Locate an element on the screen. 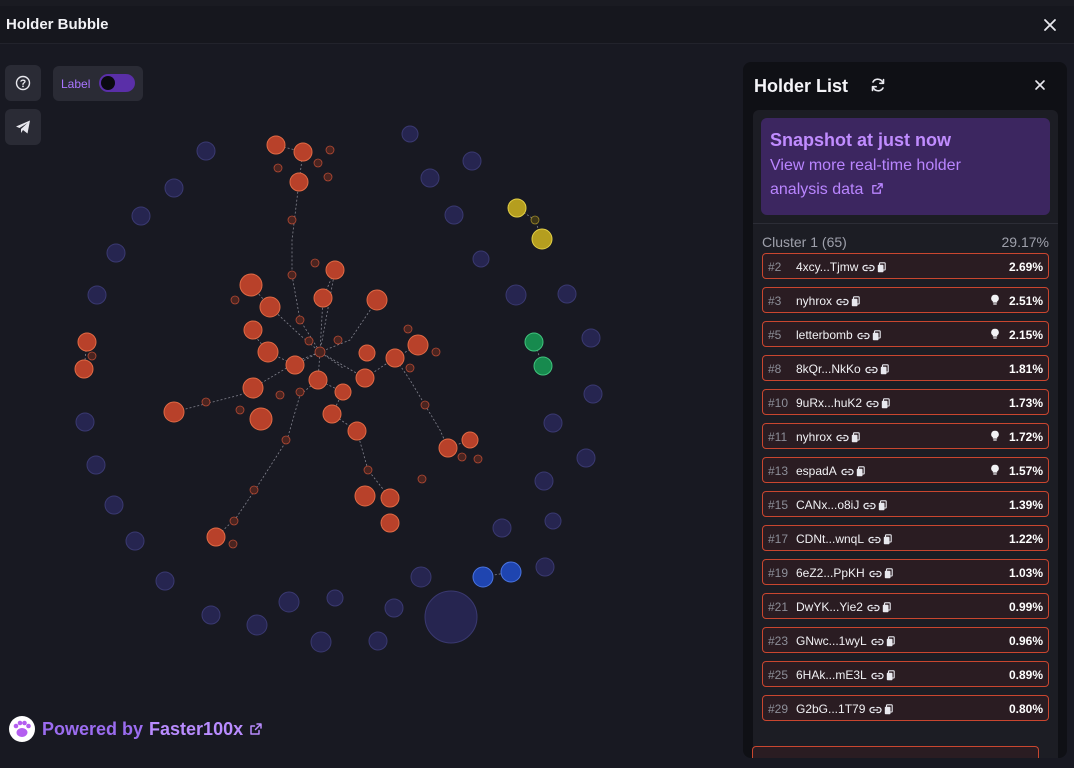 The height and width of the screenshot is (768, 1074). holder-address-group: 6HAk...mE3L is located at coordinates (846, 676).